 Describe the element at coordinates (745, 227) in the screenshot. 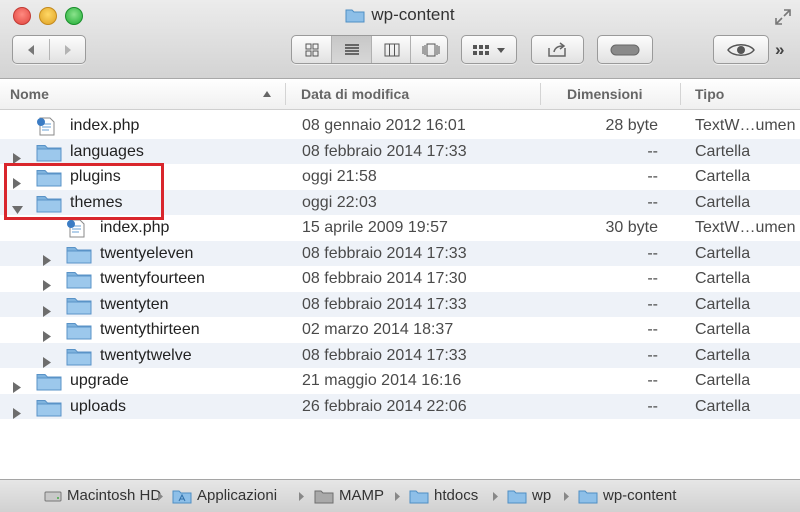

I see `file-kind: TextW…umen` at that location.